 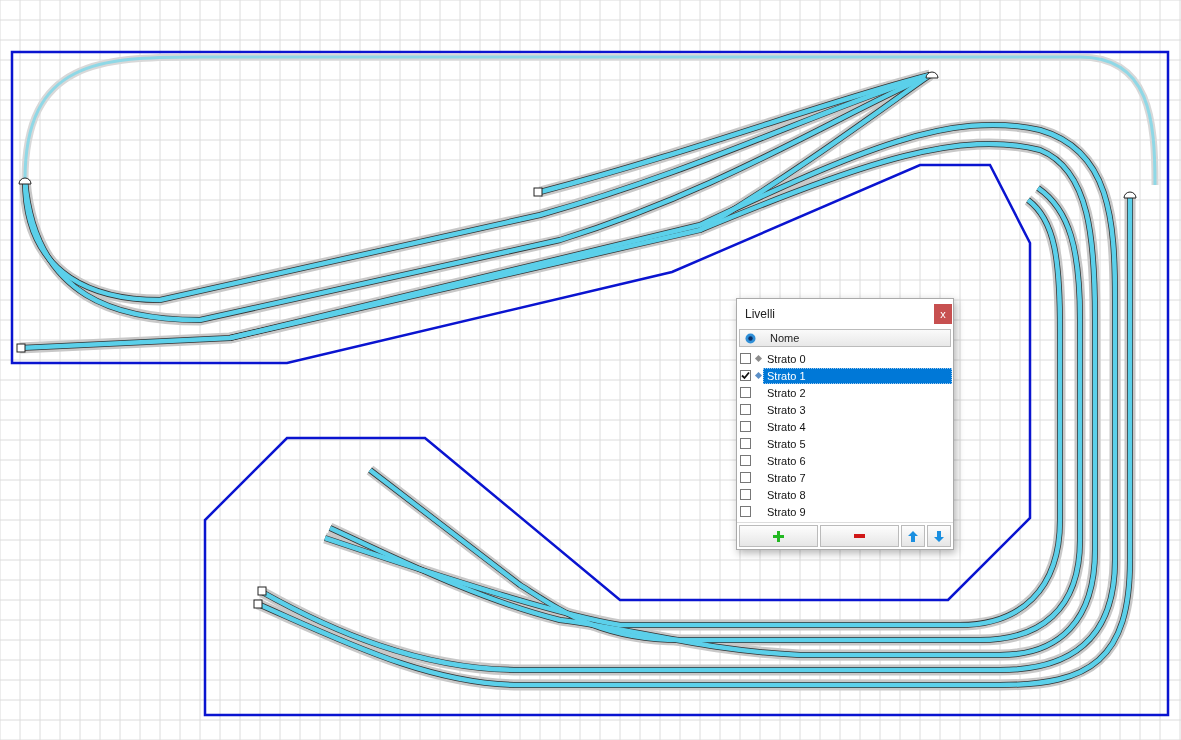 I want to click on layer-item: Strato 4, so click(x=857, y=426).